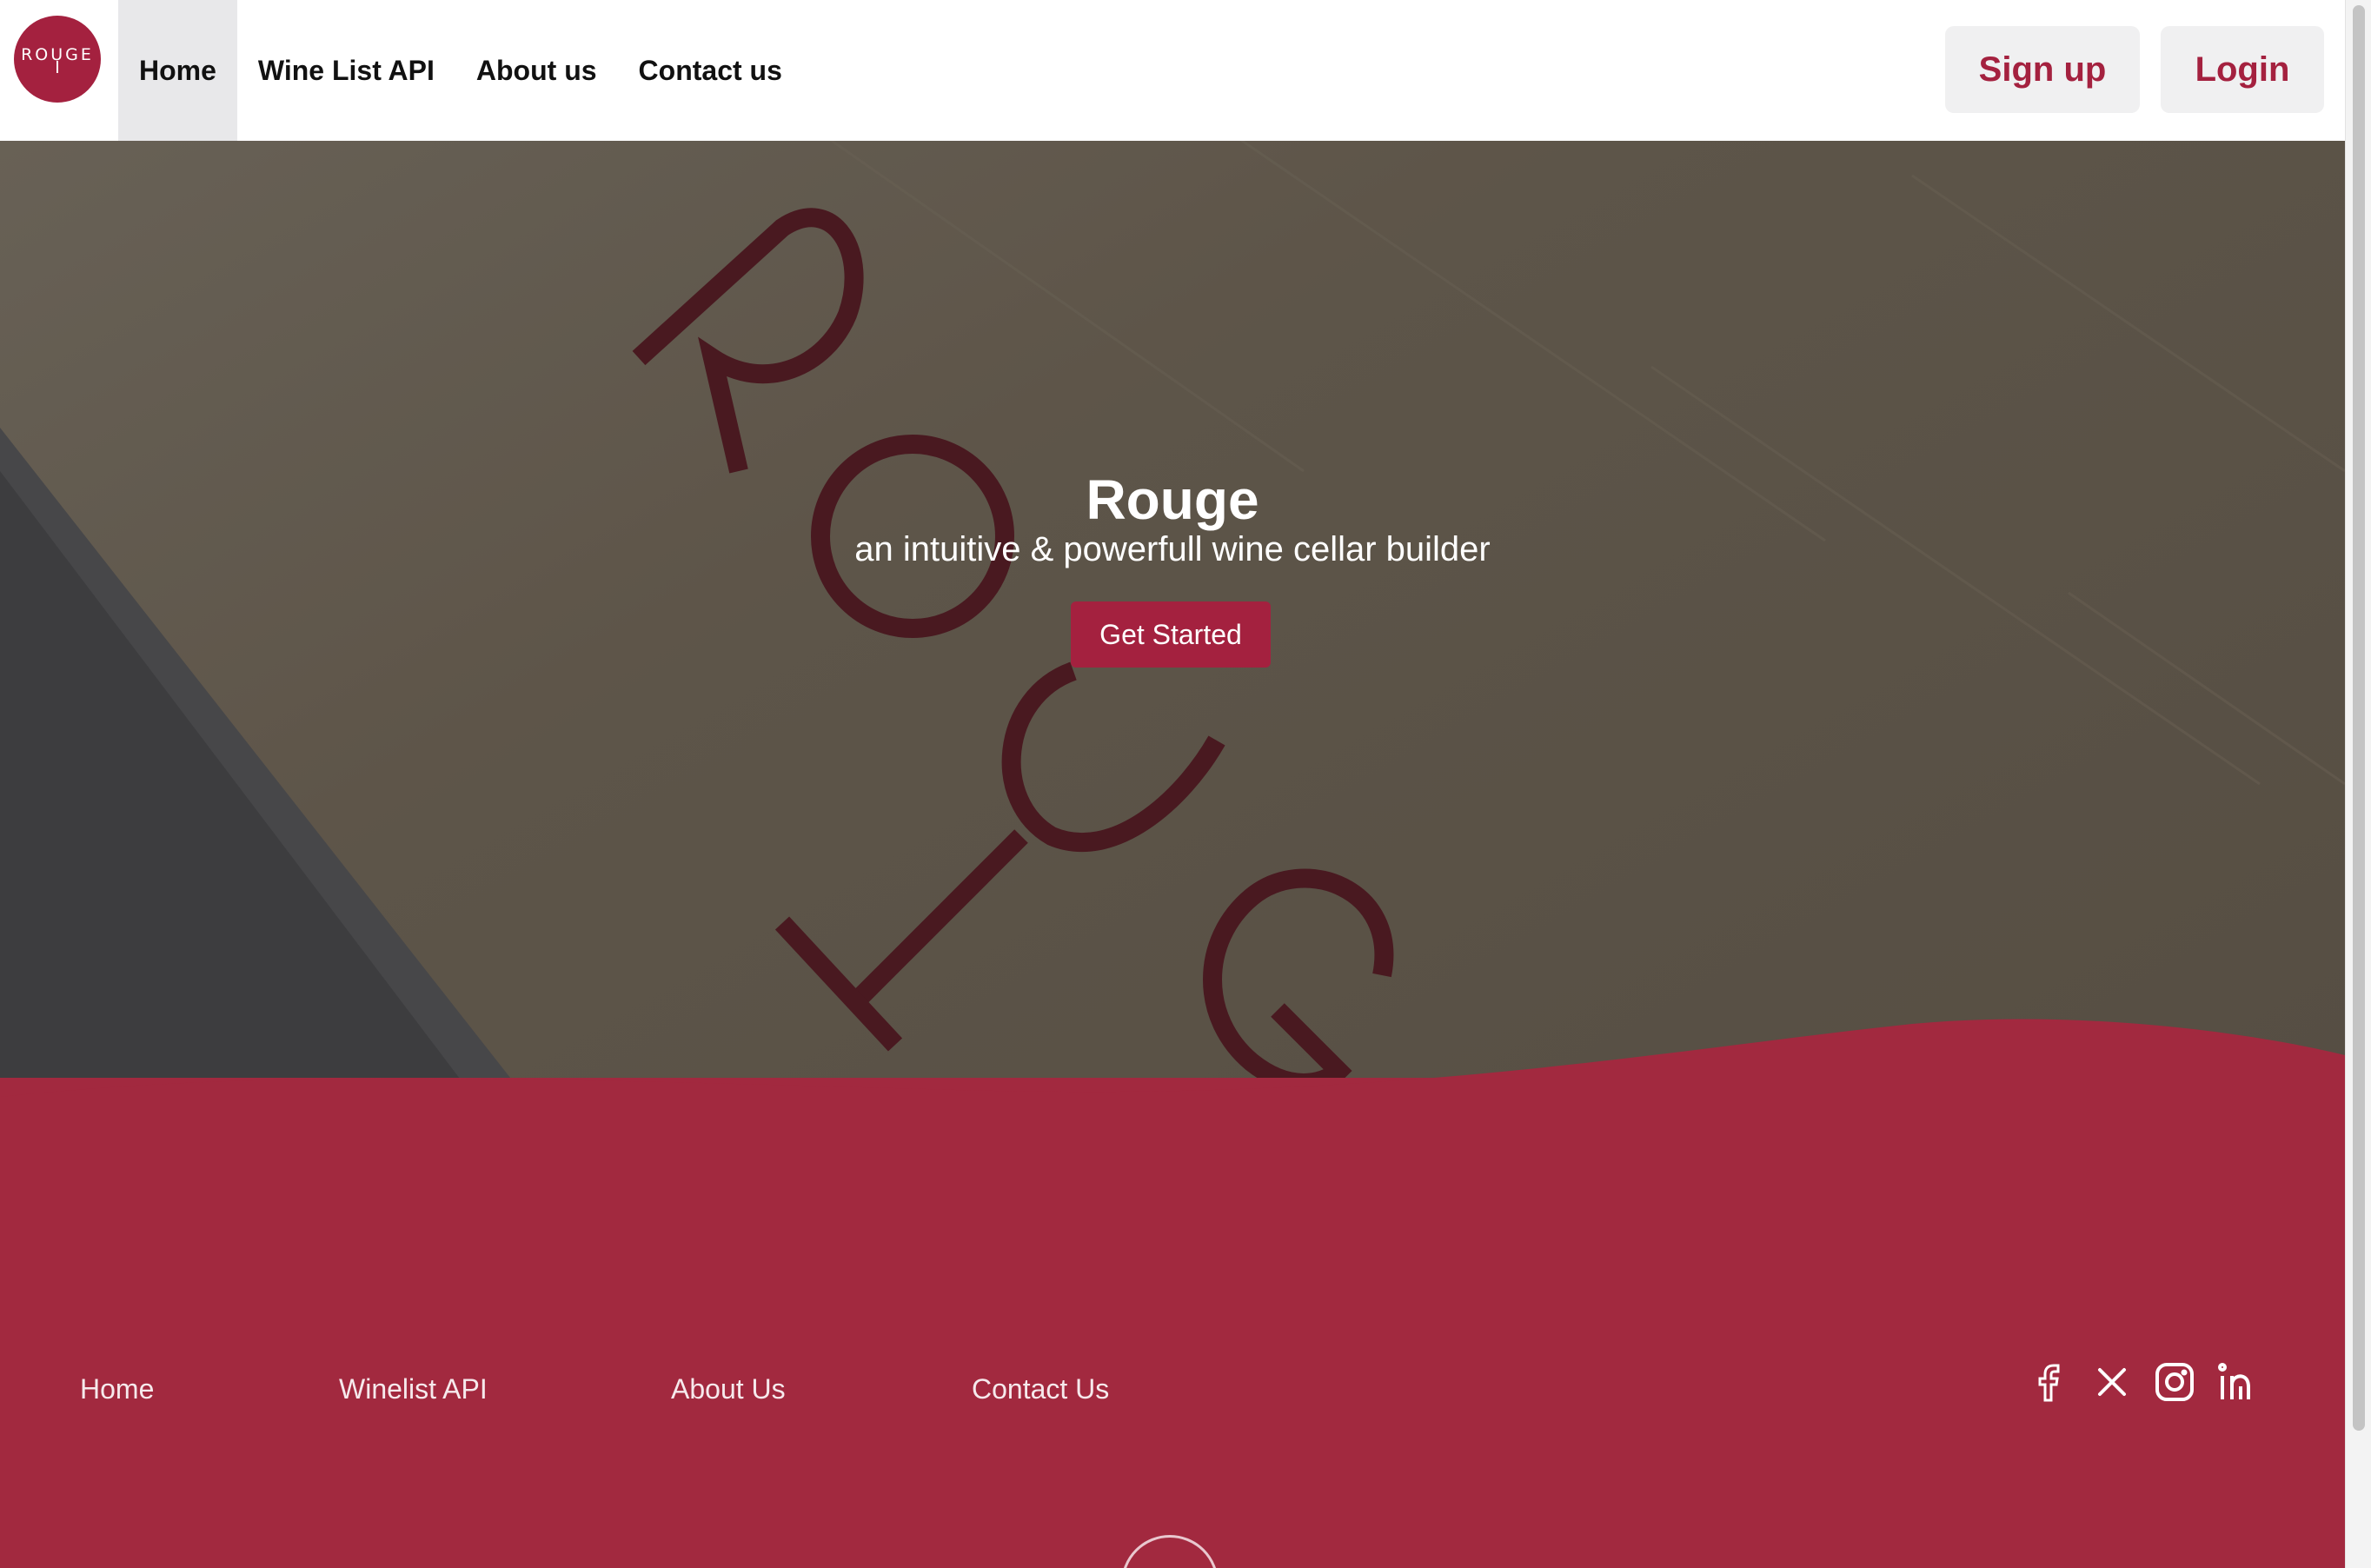 This screenshot has height=1568, width=2371. What do you see at coordinates (2143, 1382) in the screenshot?
I see `social-links` at bounding box center [2143, 1382].